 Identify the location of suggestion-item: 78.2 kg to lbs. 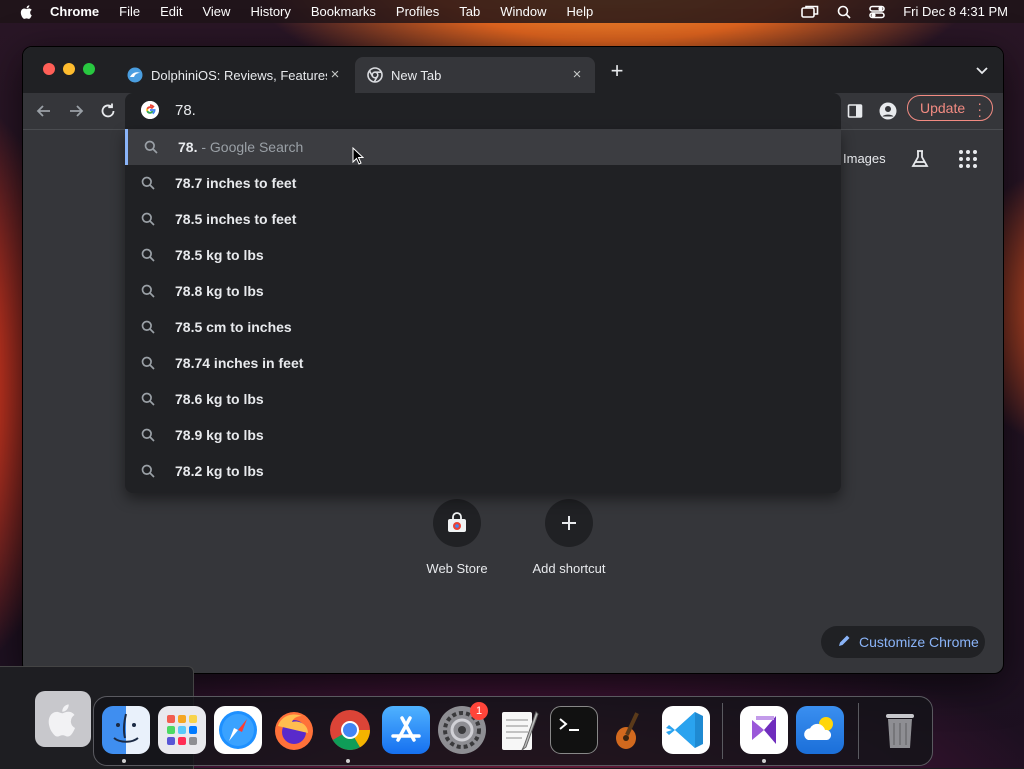
(483, 471).